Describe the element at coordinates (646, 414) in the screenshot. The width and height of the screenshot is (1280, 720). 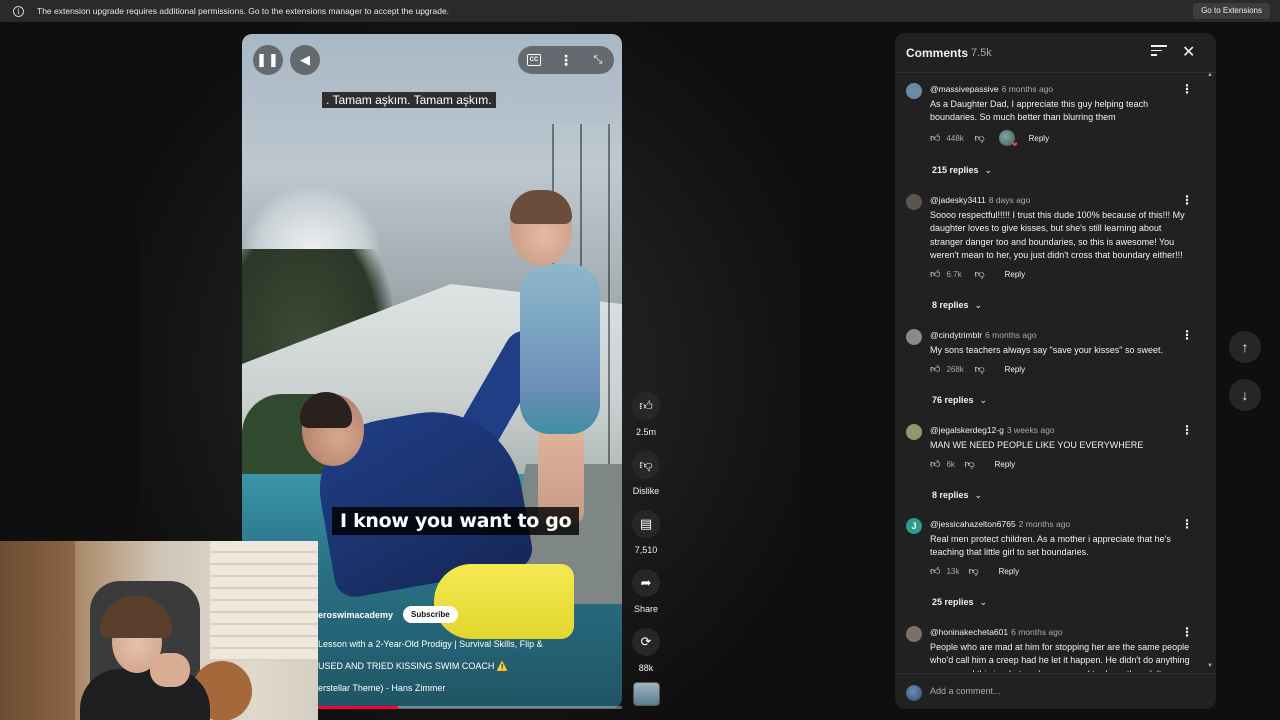
I see `like-action: 👍︎ 2.5m` at that location.